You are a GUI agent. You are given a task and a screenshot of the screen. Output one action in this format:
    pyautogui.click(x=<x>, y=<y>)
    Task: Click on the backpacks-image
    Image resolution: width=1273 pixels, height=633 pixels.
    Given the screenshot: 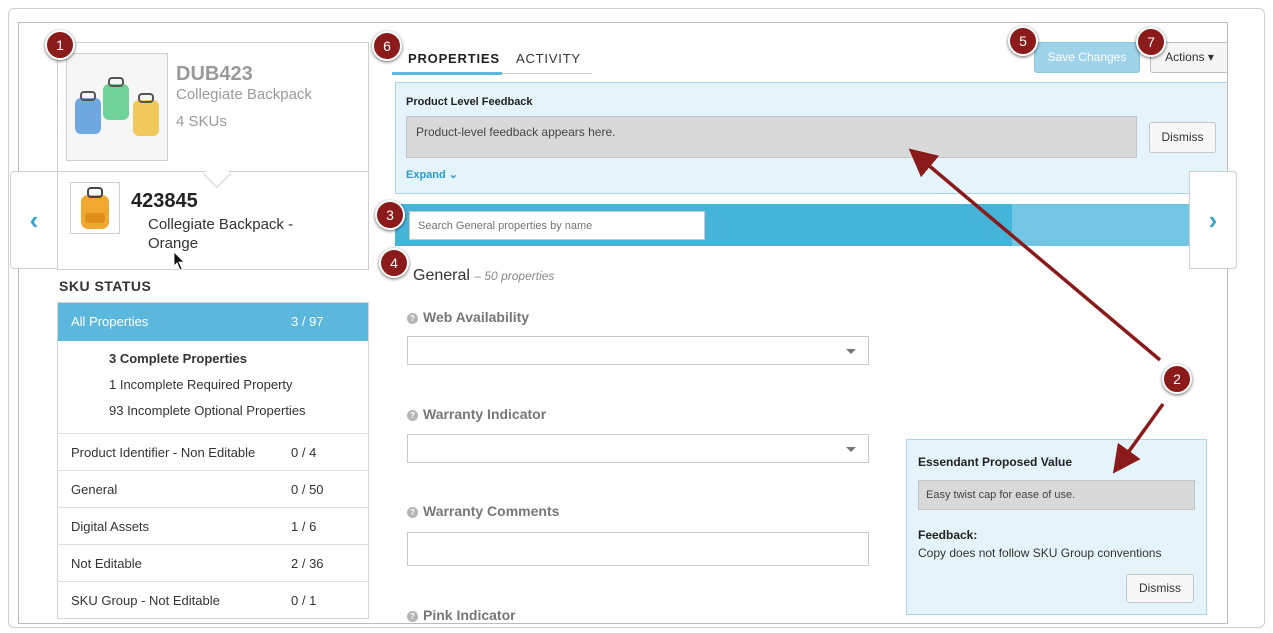 What is the action you would take?
    pyautogui.click(x=117, y=106)
    